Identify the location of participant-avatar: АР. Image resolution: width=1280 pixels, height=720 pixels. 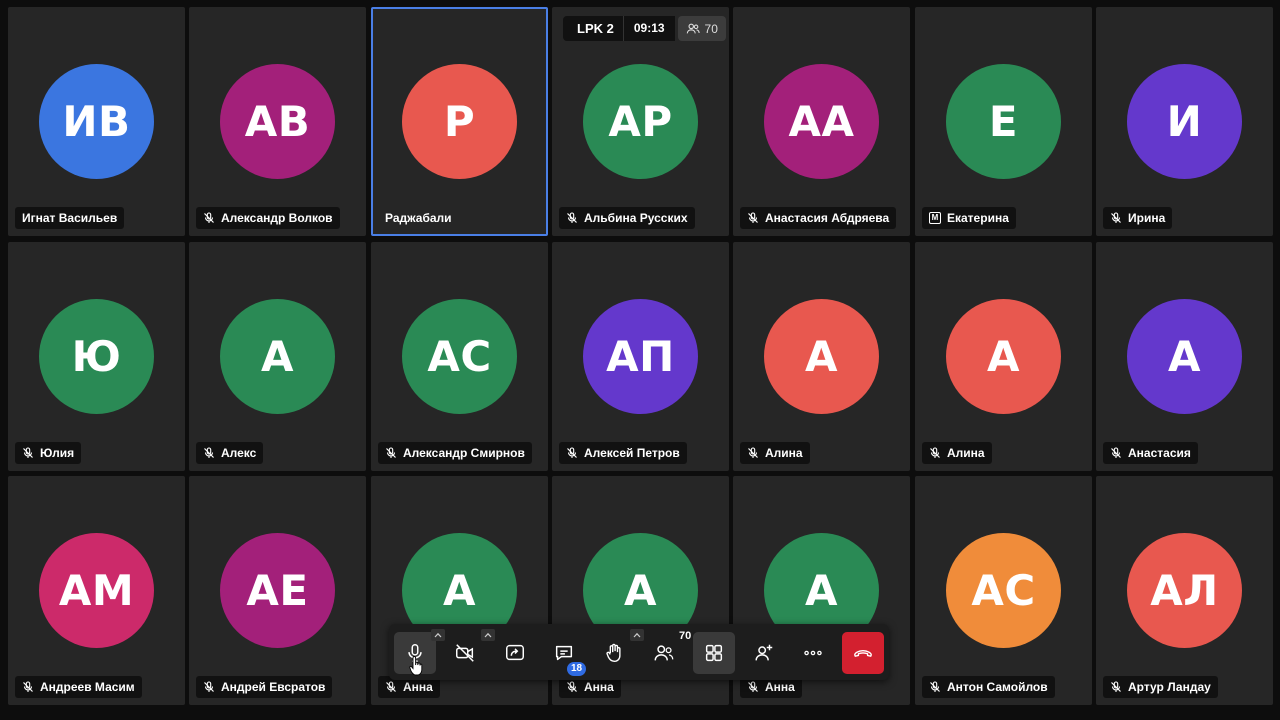
(640, 121).